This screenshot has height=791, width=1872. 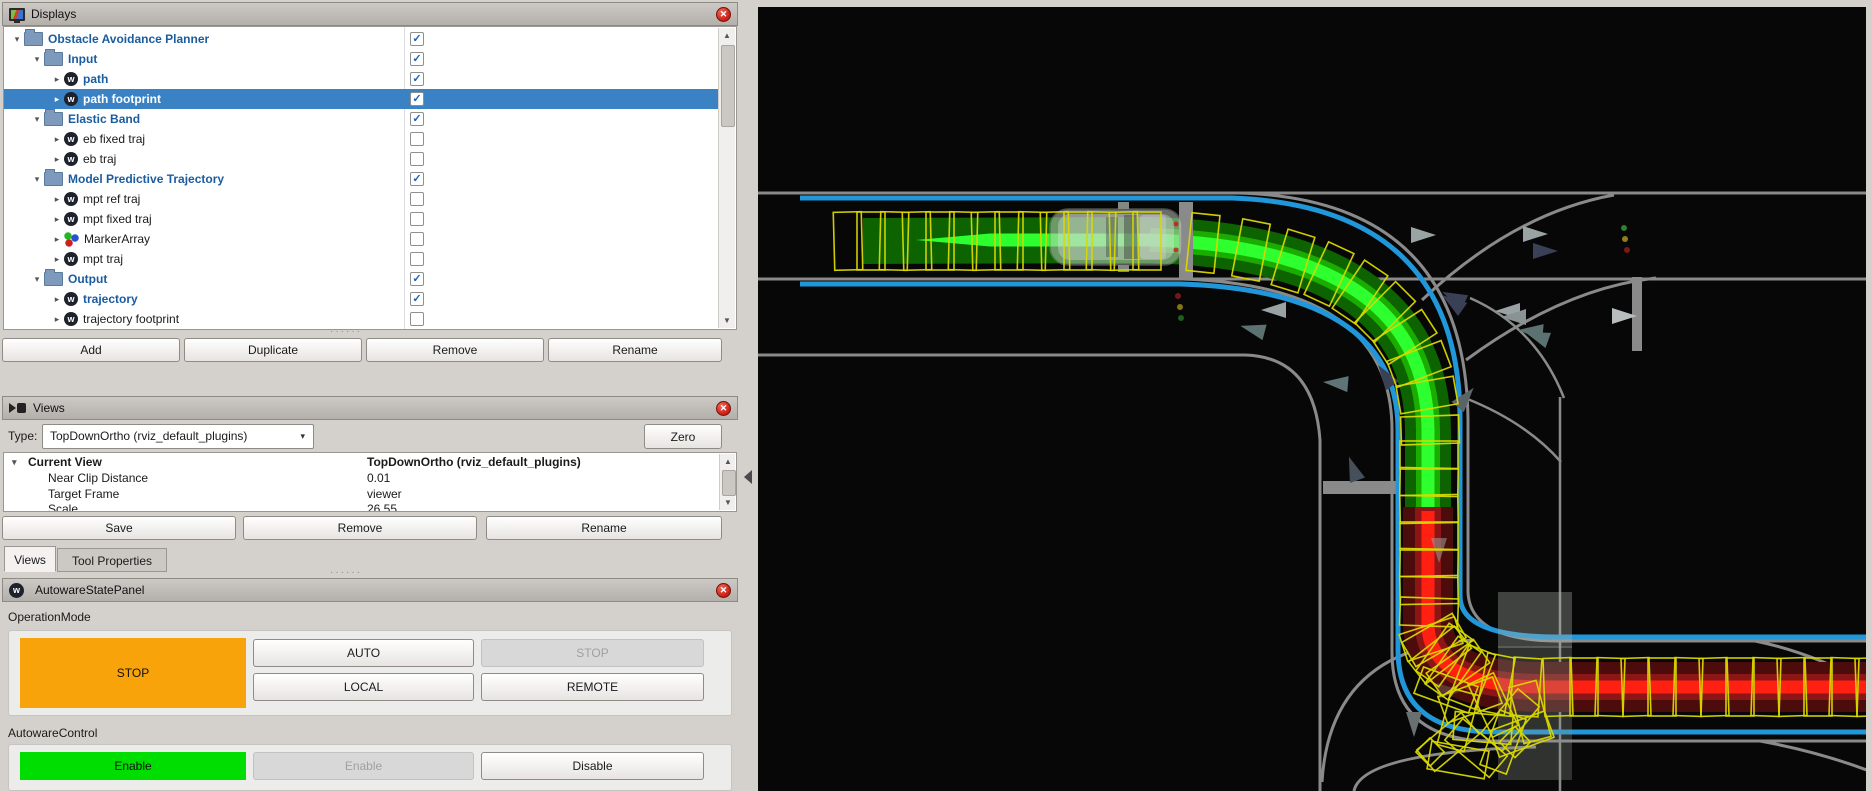 I want to click on tree-item-mpt-fixed-traj: wmpt fixed traj, so click(x=361, y=219).